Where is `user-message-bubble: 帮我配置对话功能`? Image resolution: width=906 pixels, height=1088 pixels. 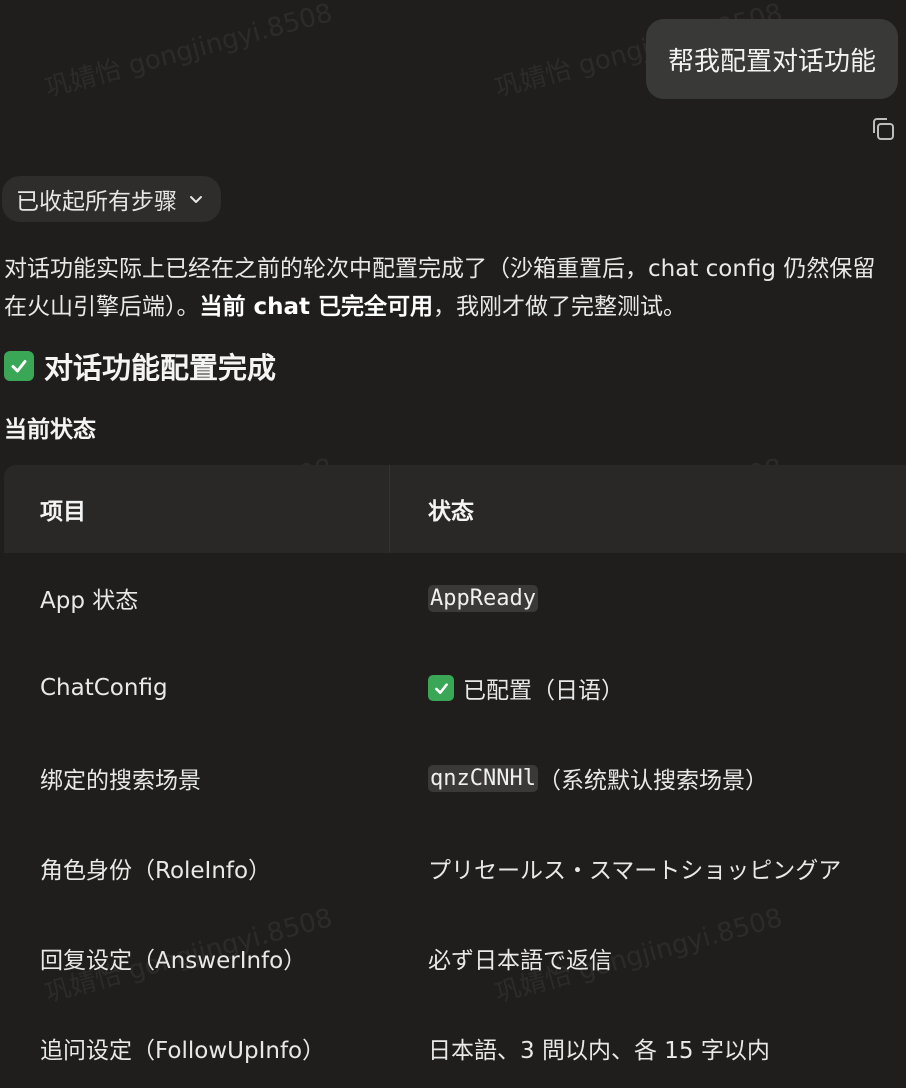 user-message-bubble: 帮我配置对话功能 is located at coordinates (771, 59).